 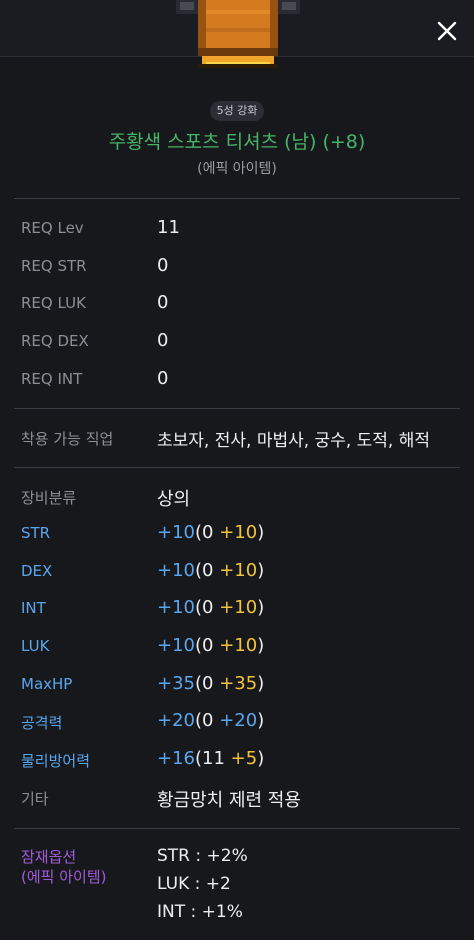 What do you see at coordinates (237, 343) in the screenshot?
I see `req-row-dex: REQ DEX 0` at bounding box center [237, 343].